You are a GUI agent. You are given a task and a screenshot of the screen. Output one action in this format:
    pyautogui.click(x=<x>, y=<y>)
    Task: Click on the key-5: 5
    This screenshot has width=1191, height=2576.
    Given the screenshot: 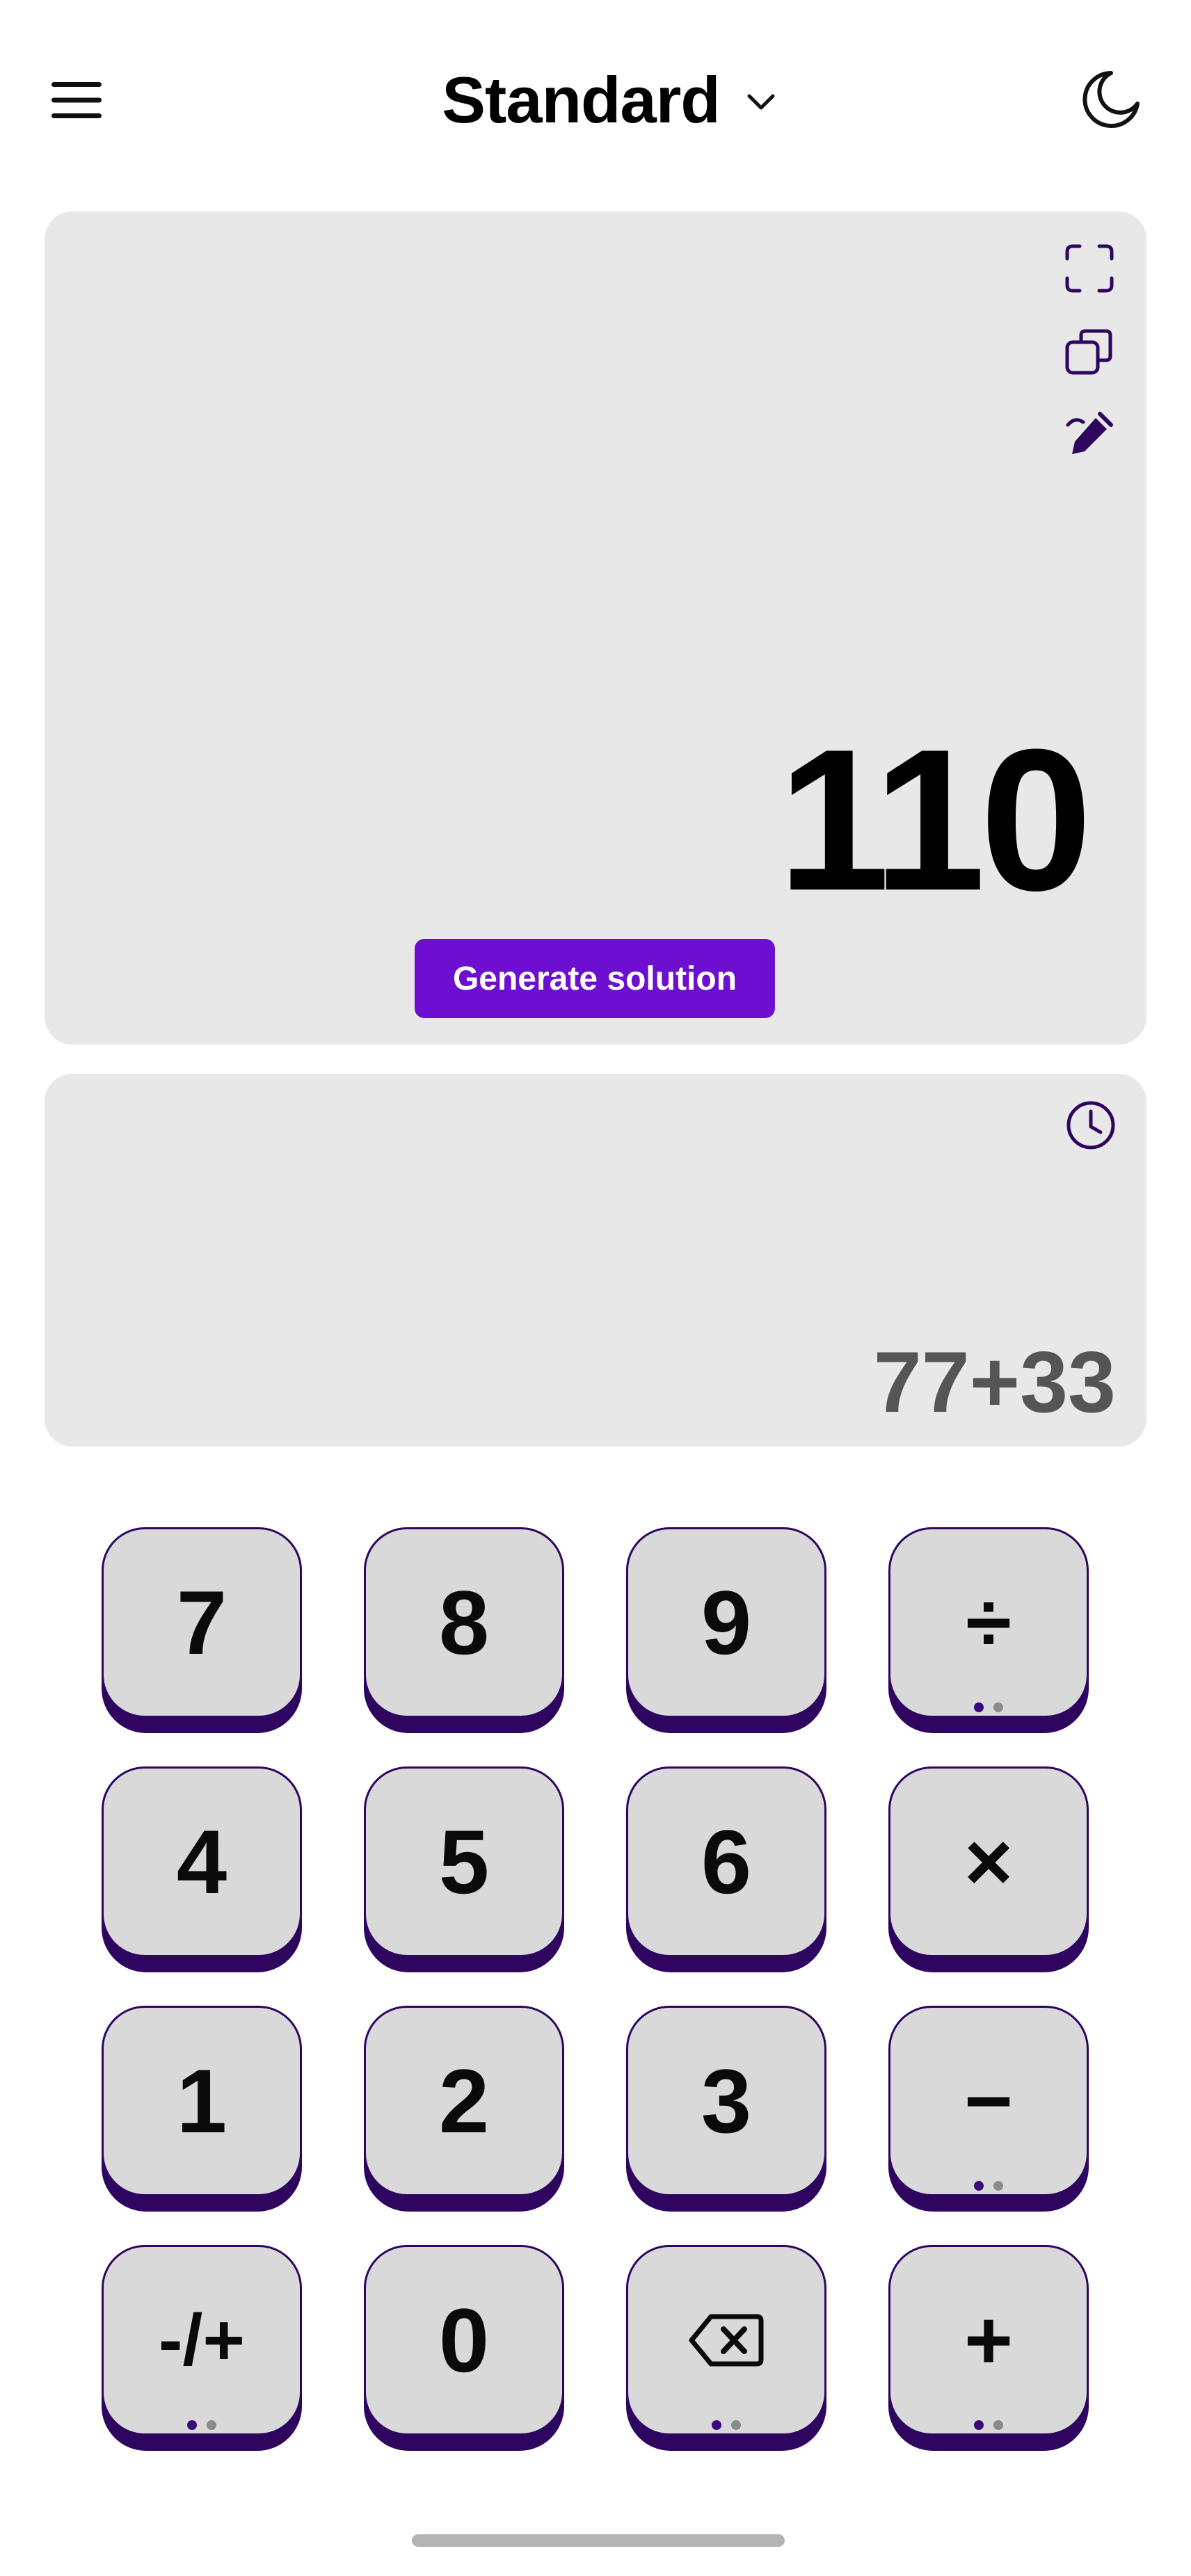 What is the action you would take?
    pyautogui.click(x=464, y=1869)
    